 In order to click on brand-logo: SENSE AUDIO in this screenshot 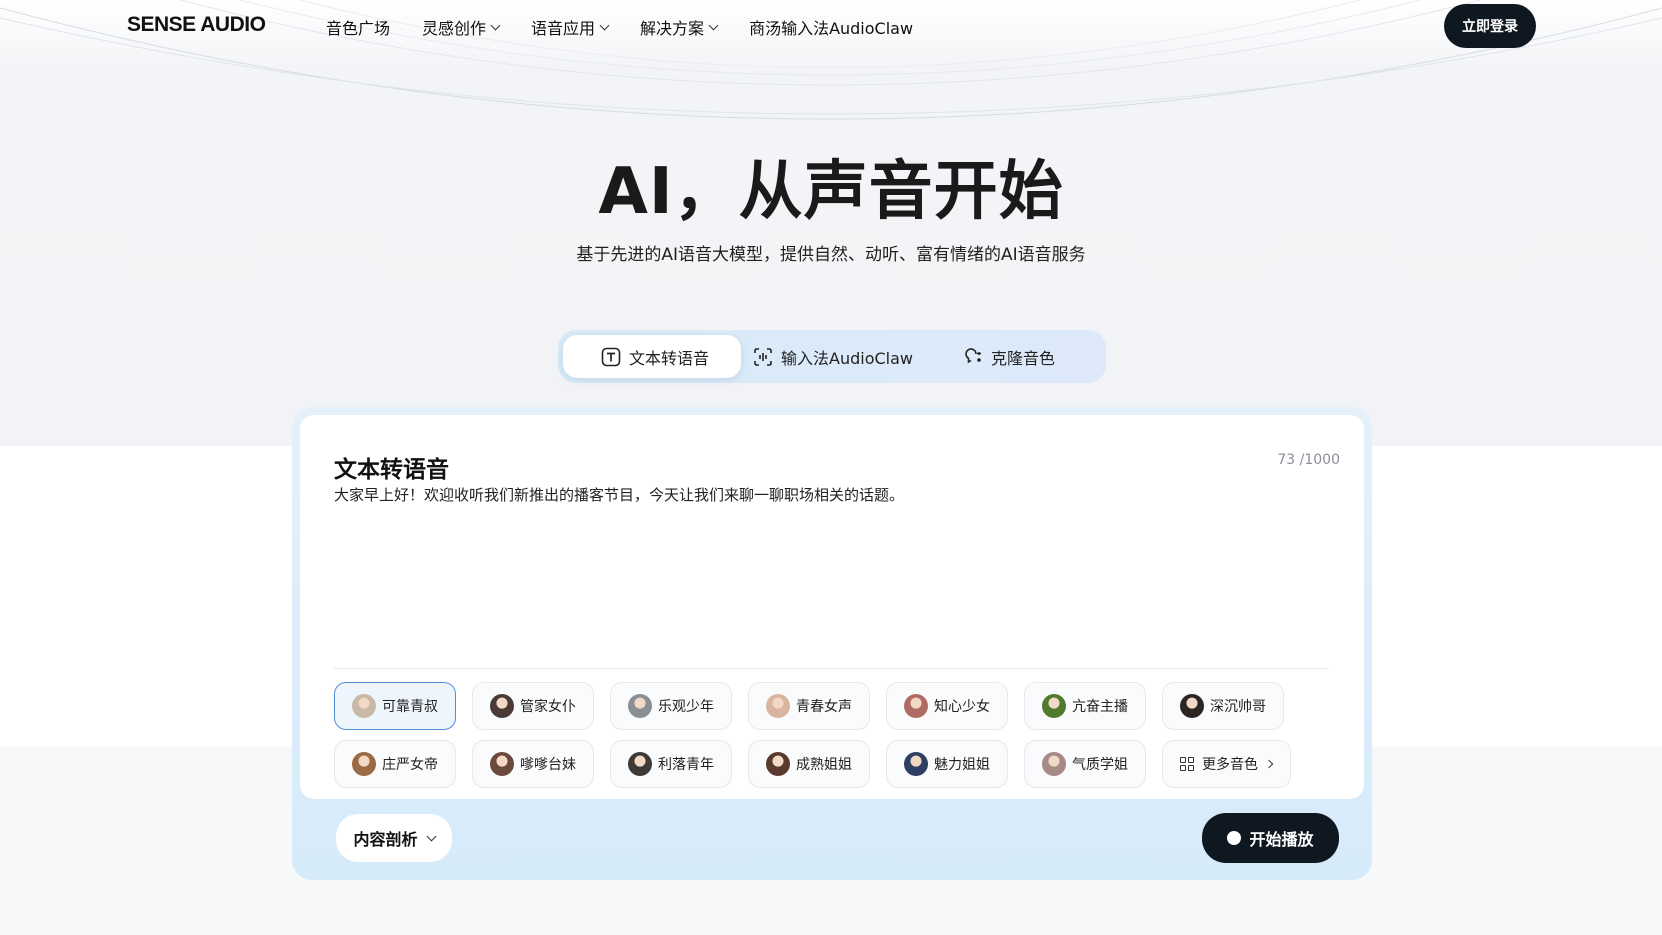, I will do `click(196, 25)`.